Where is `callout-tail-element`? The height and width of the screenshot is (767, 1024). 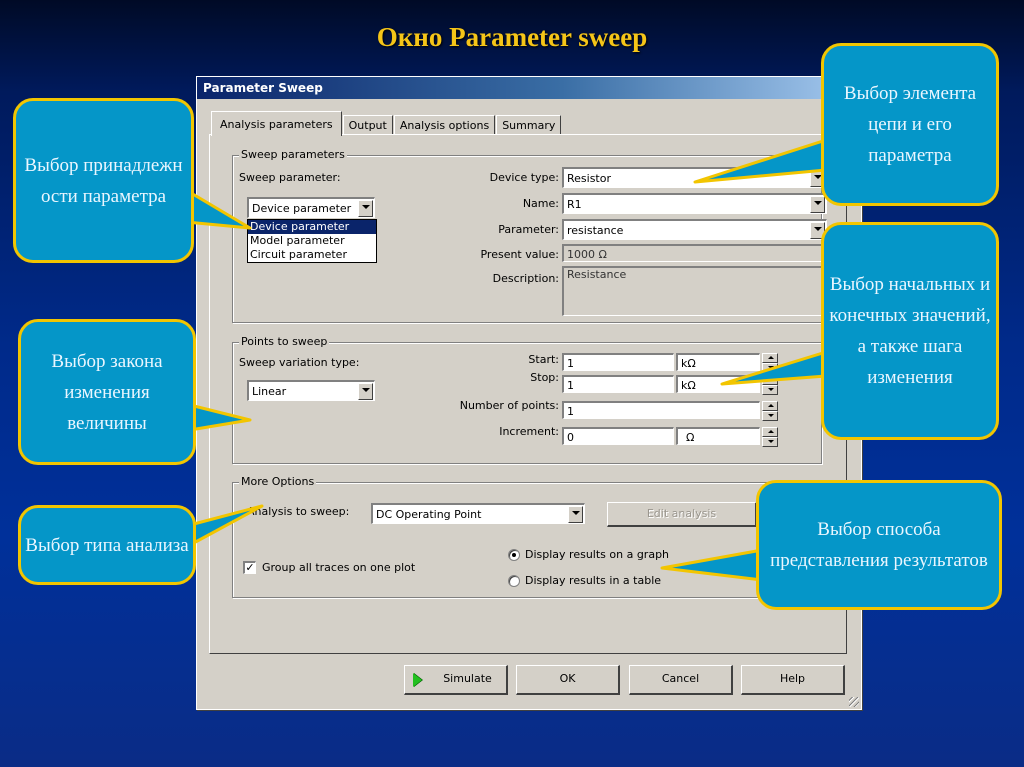
callout-tail-element is located at coordinates (760, 161).